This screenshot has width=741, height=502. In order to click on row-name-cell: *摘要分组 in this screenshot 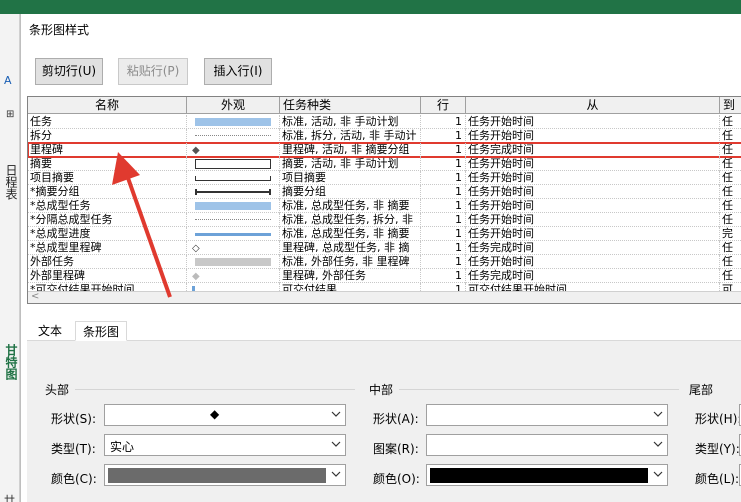, I will do `click(107, 192)`.